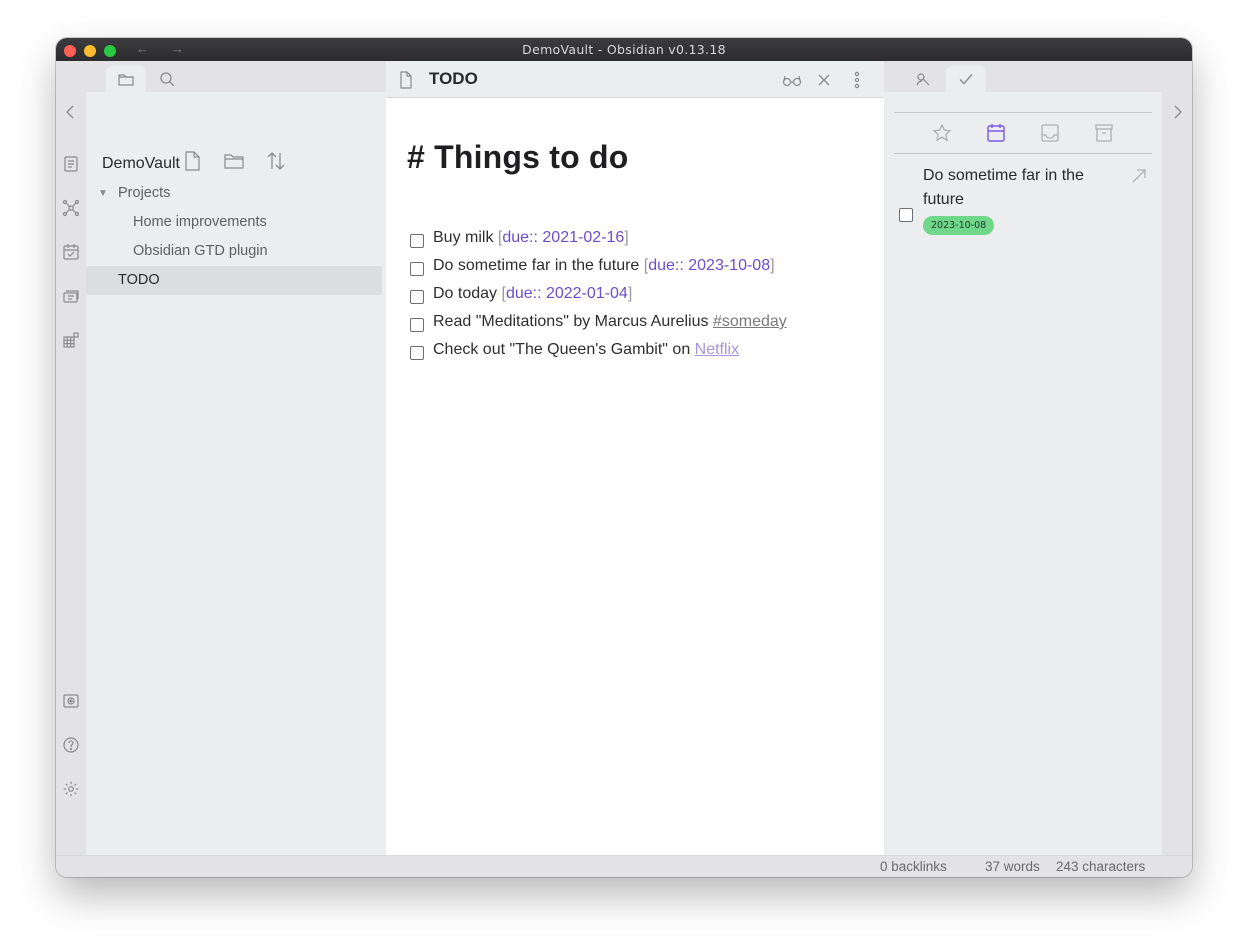 The width and height of the screenshot is (1248, 951). What do you see at coordinates (71, 745) in the screenshot?
I see `help-icon` at bounding box center [71, 745].